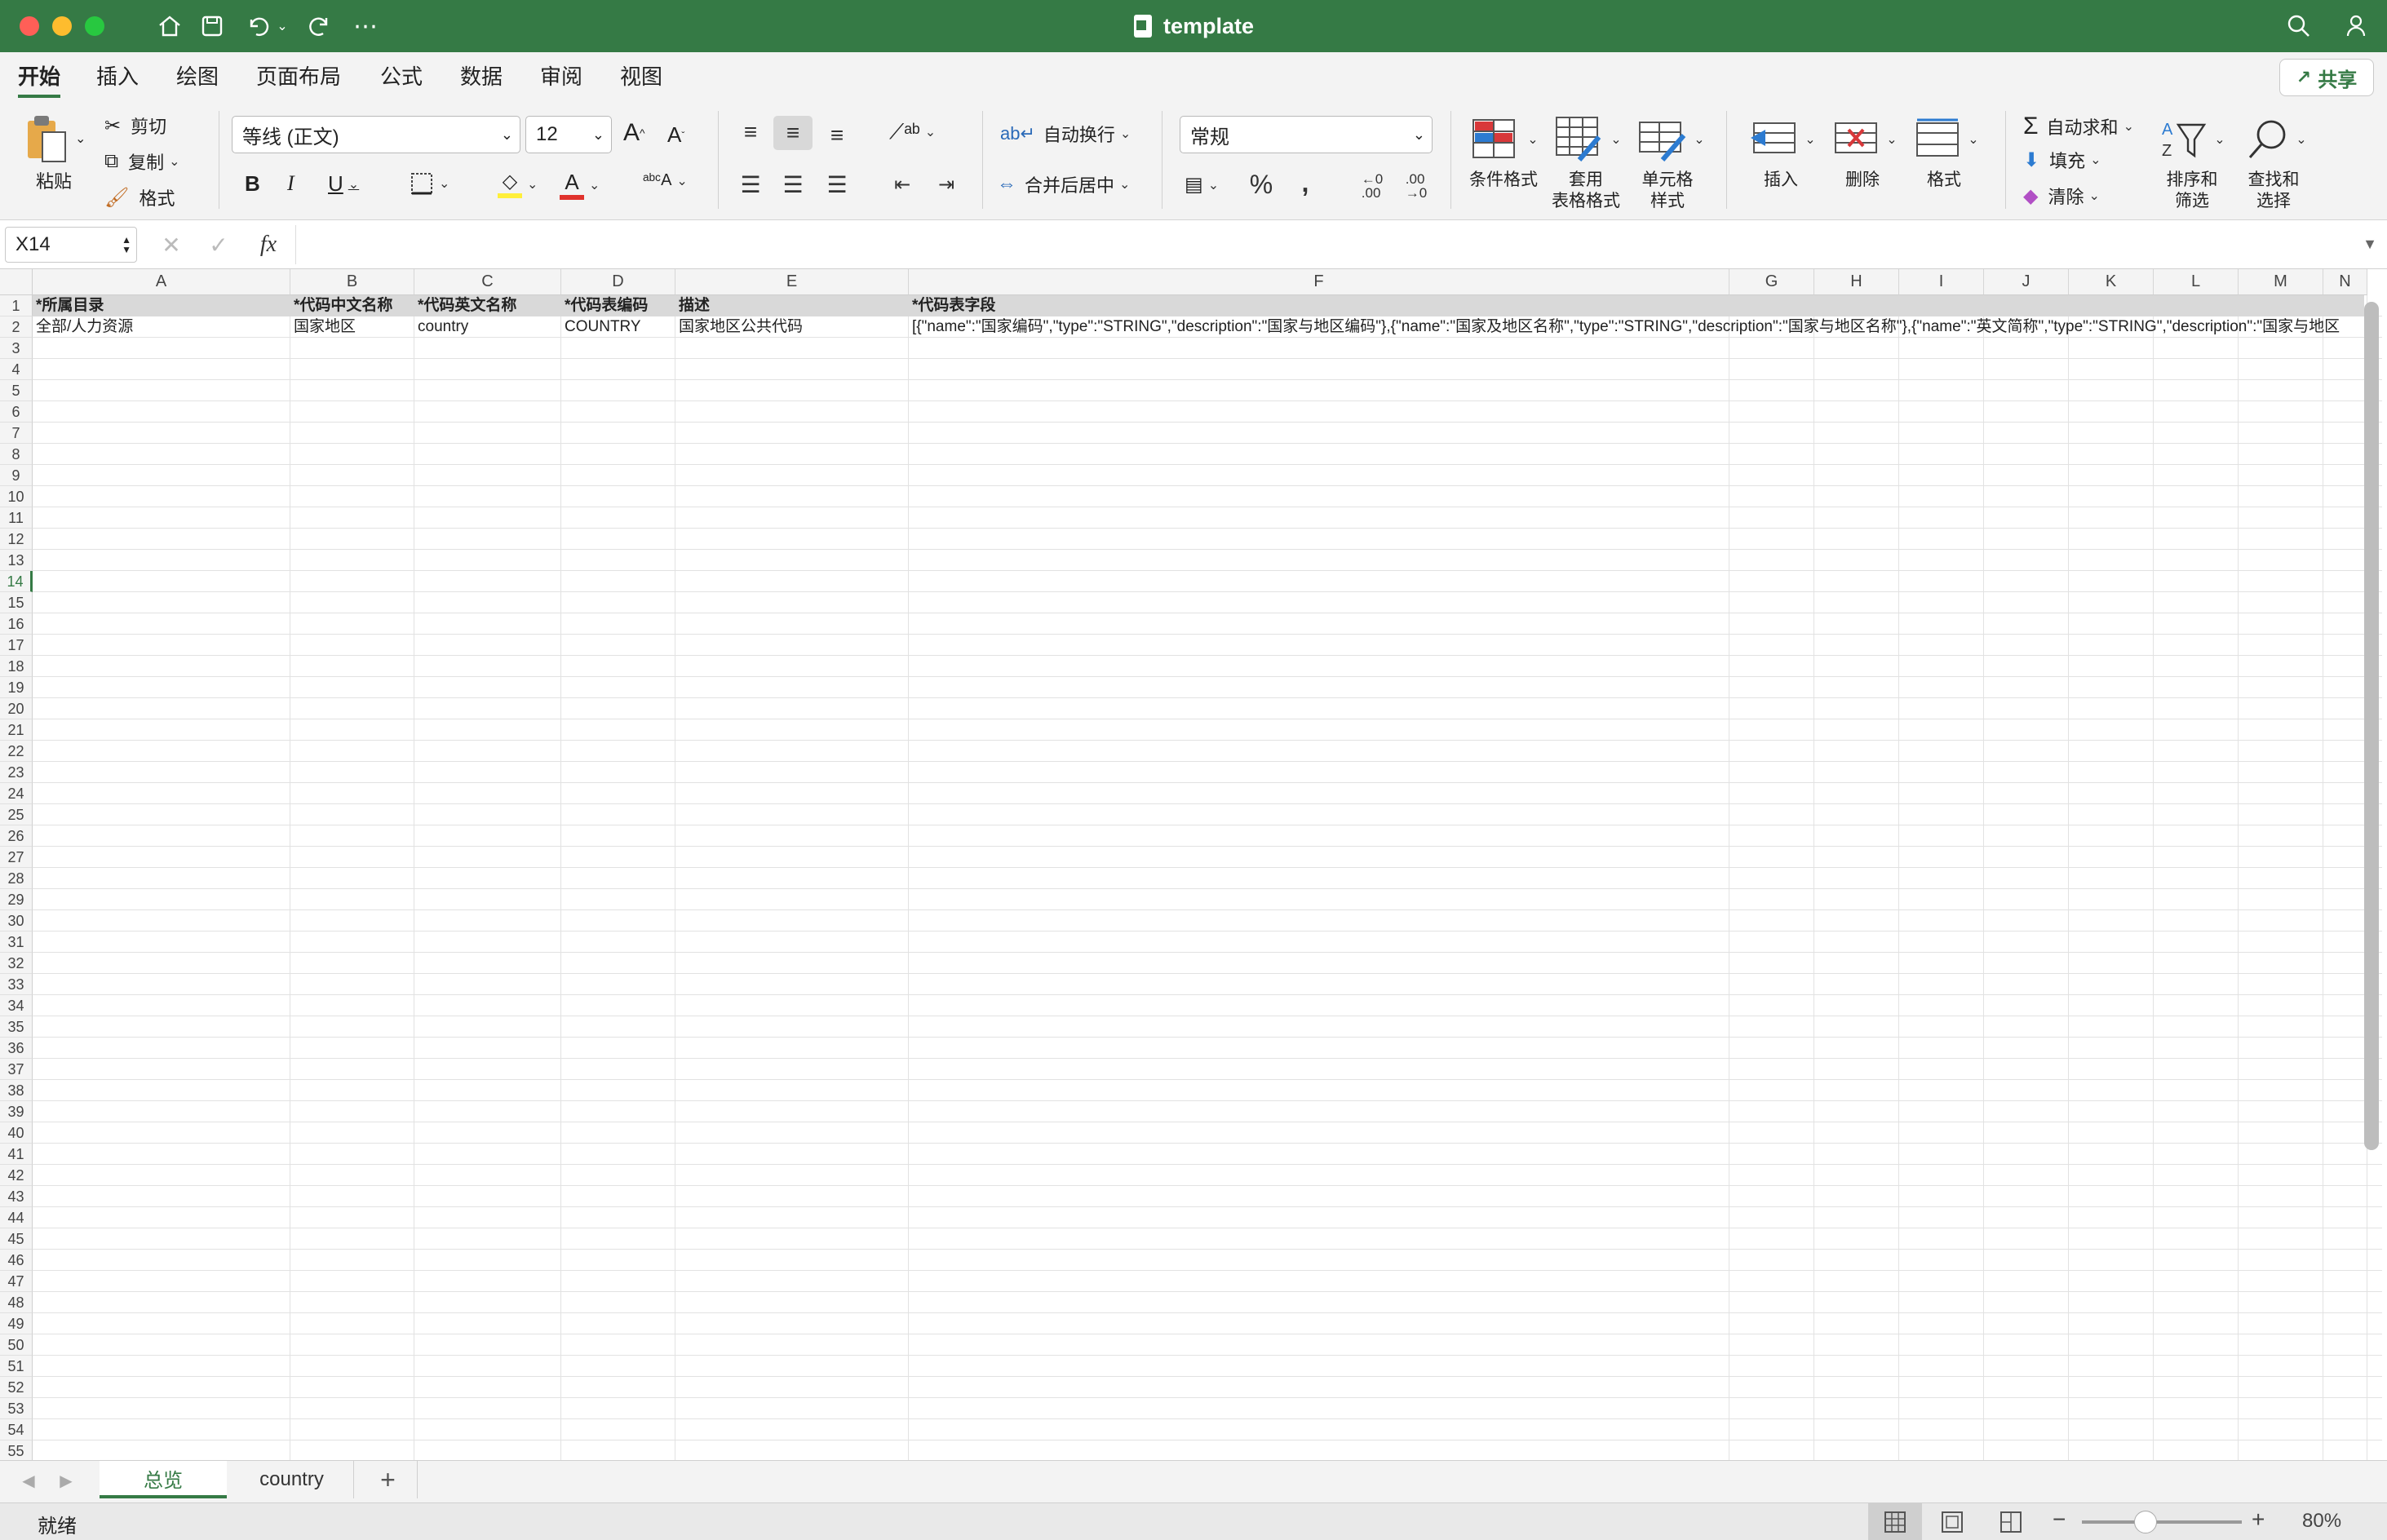 Image resolution: width=2387 pixels, height=1540 pixels. What do you see at coordinates (1372, 186) in the screenshot?
I see `increase-decimal-icon: ←0.00` at bounding box center [1372, 186].